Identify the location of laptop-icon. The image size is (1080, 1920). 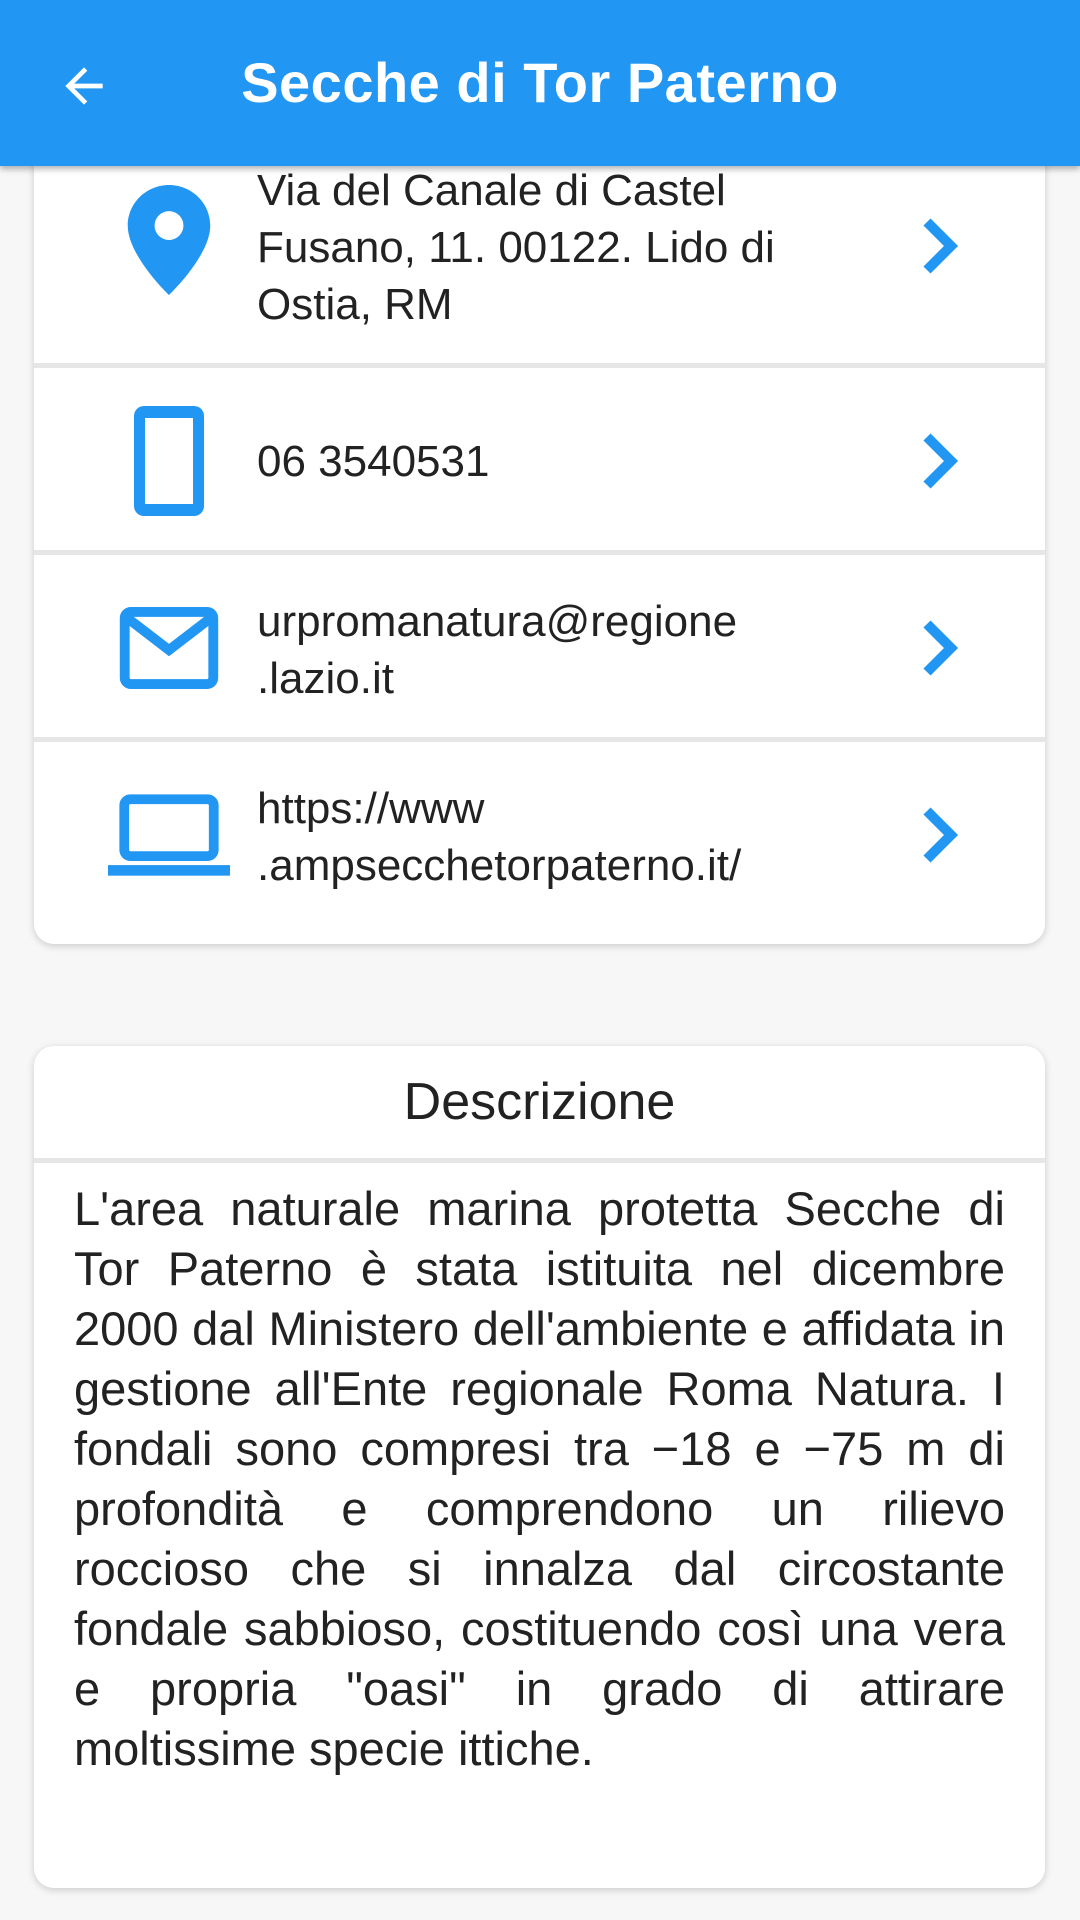
(169, 835).